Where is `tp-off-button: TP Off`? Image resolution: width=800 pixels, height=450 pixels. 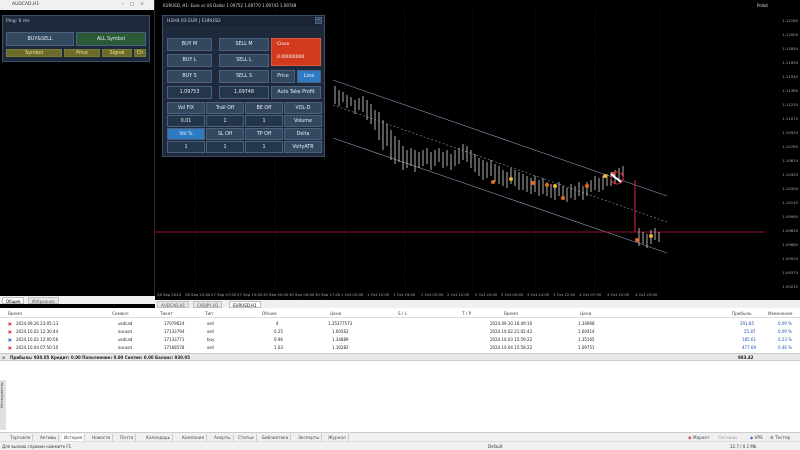 tp-off-button: TP Off is located at coordinates (264, 134).